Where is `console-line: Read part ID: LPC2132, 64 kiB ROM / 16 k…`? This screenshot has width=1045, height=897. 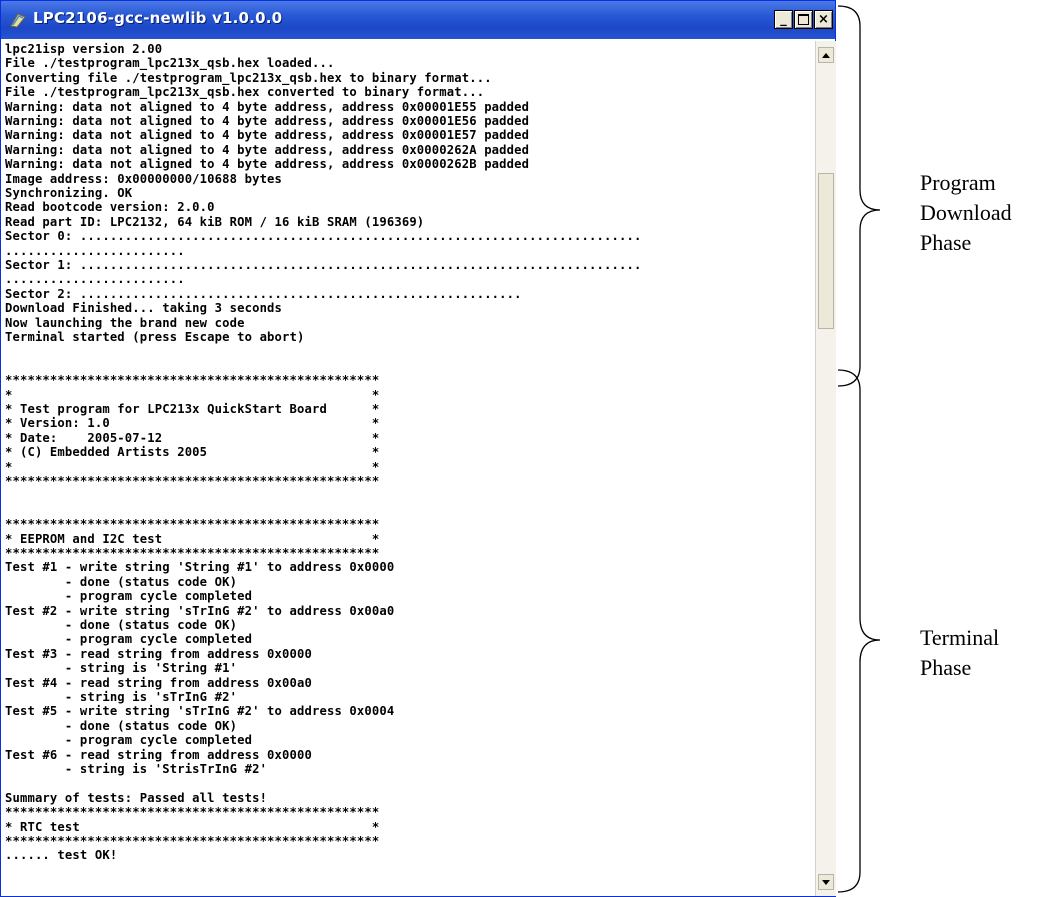 console-line: Read part ID: LPC2132, 64 kiB ROM / 16 k… is located at coordinates (215, 221).